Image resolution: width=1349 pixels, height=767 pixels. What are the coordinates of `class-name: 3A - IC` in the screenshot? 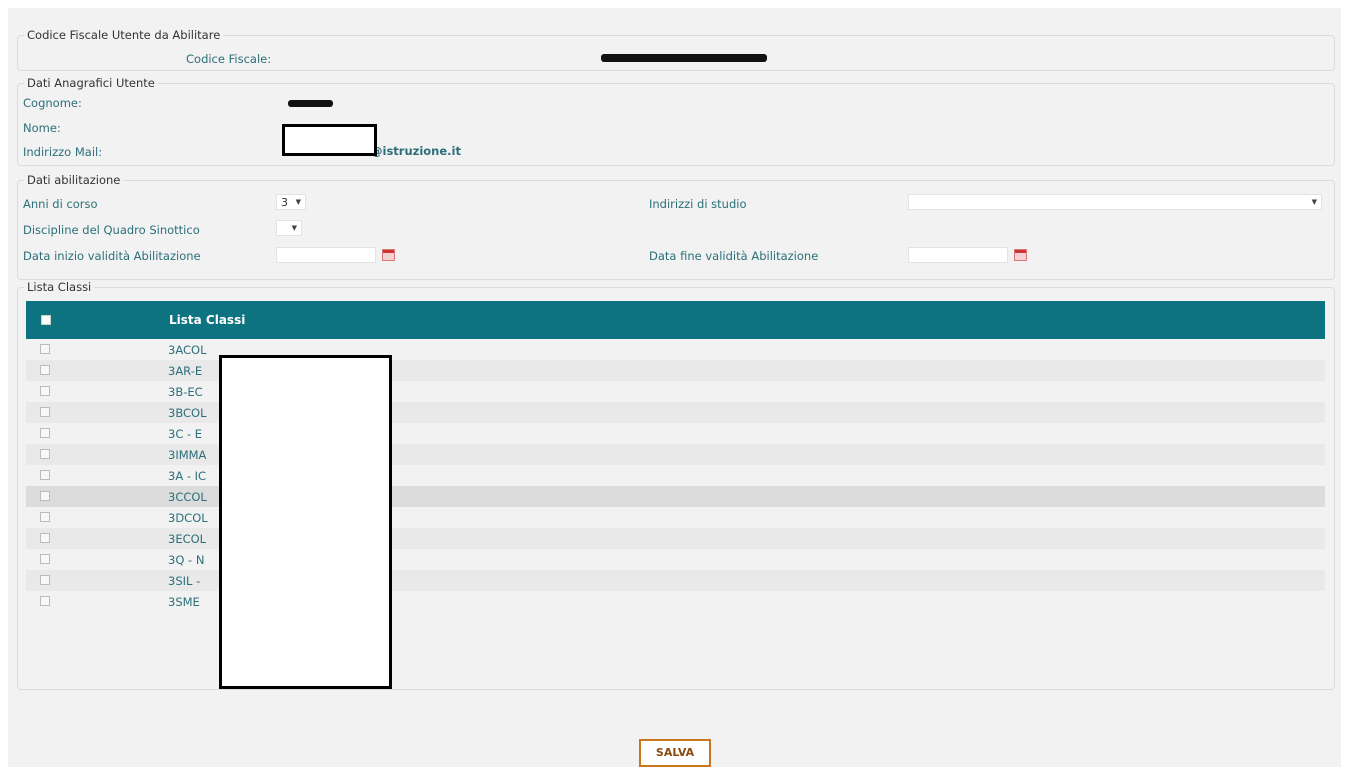 It's located at (187, 476).